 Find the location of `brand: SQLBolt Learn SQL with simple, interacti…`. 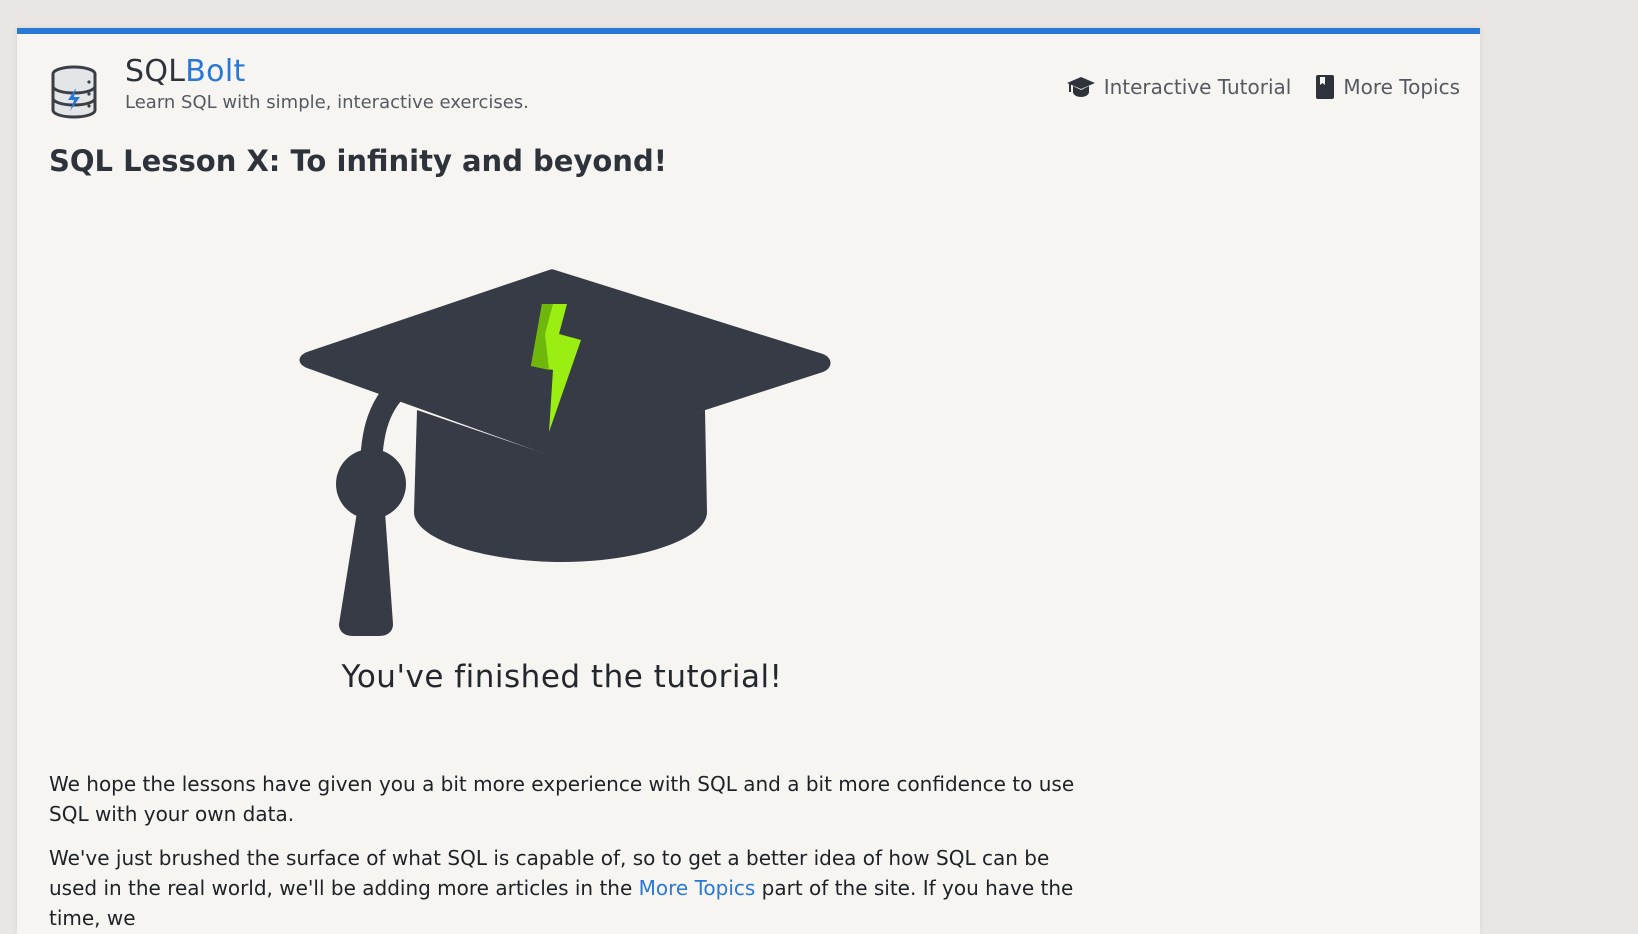

brand: SQLBolt Learn SQL with simple, interacti… is located at coordinates (327, 83).